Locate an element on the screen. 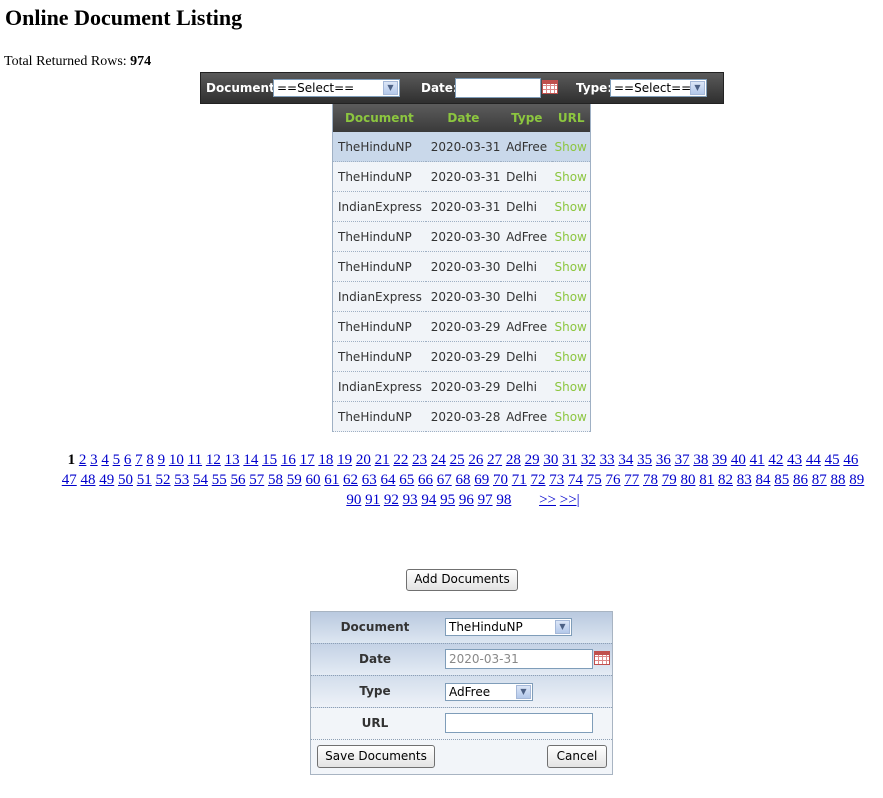 The height and width of the screenshot is (798, 883). page-link: 56 is located at coordinates (238, 480).